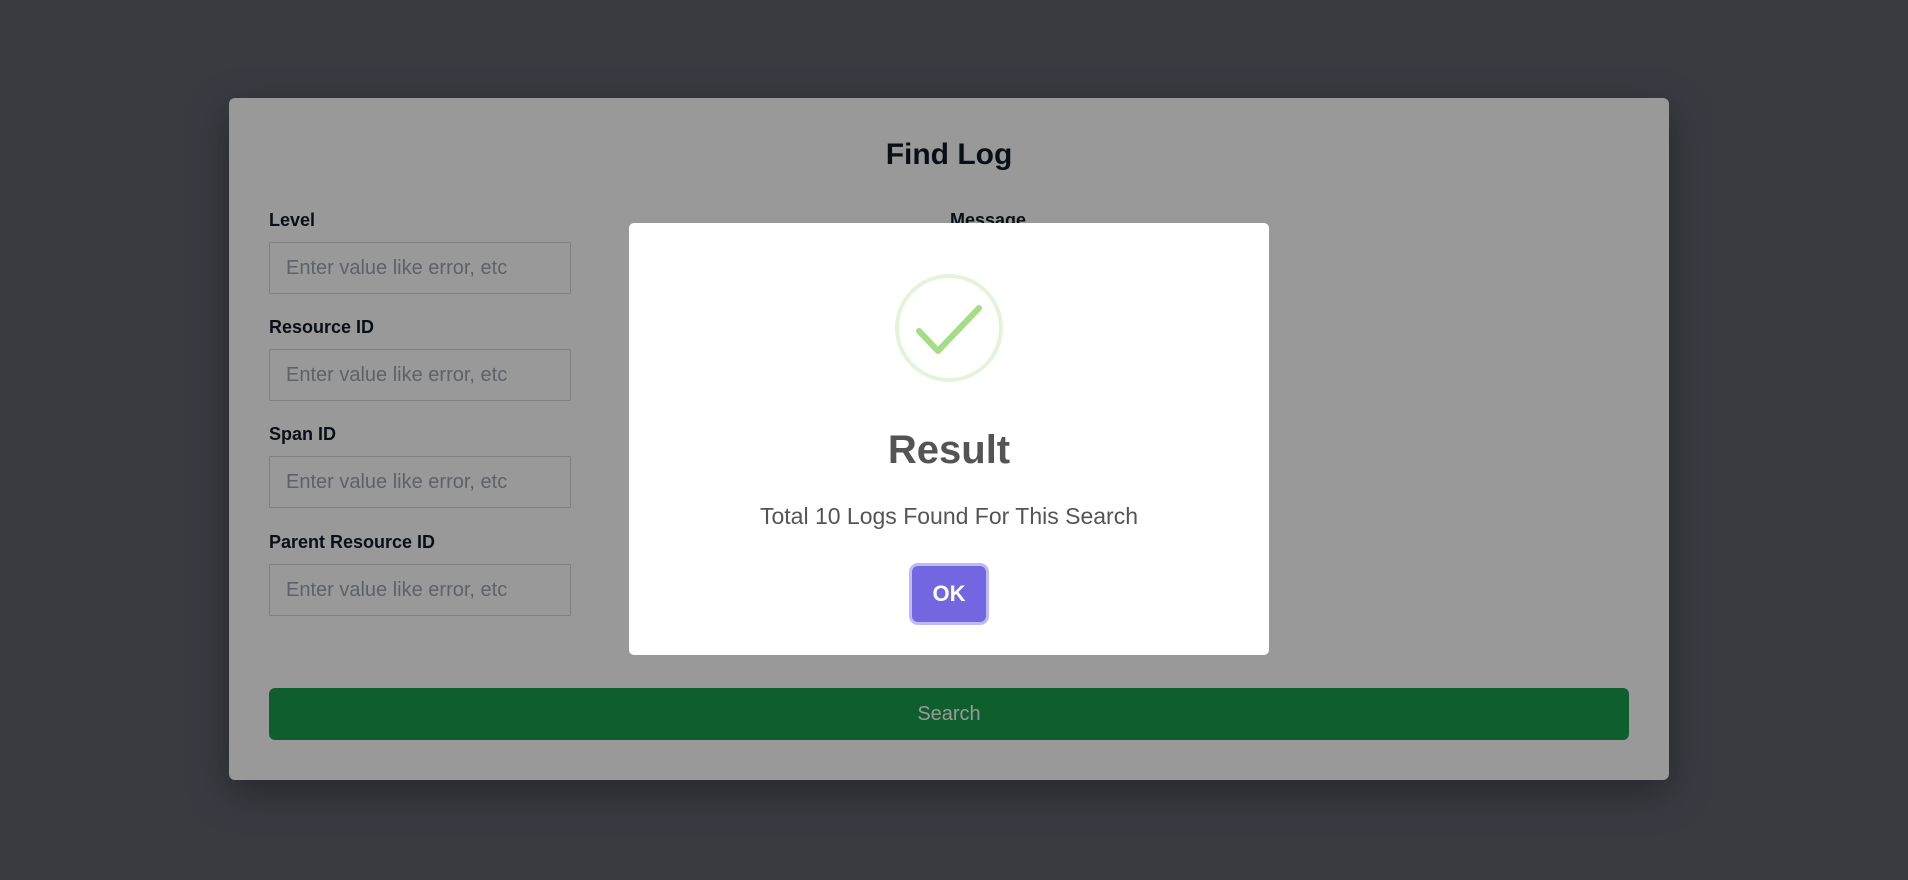 The width and height of the screenshot is (1908, 880). I want to click on dialog-title: Result, so click(949, 450).